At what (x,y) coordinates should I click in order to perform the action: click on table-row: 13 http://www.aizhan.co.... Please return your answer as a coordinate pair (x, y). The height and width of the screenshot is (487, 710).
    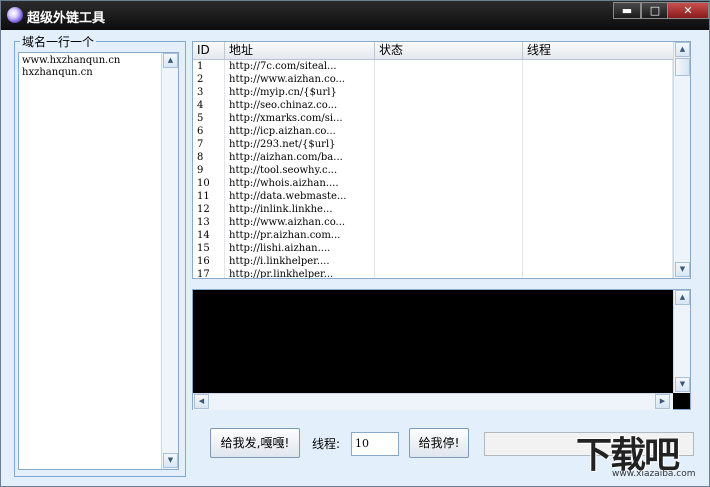
    Looking at the image, I should click on (433, 222).